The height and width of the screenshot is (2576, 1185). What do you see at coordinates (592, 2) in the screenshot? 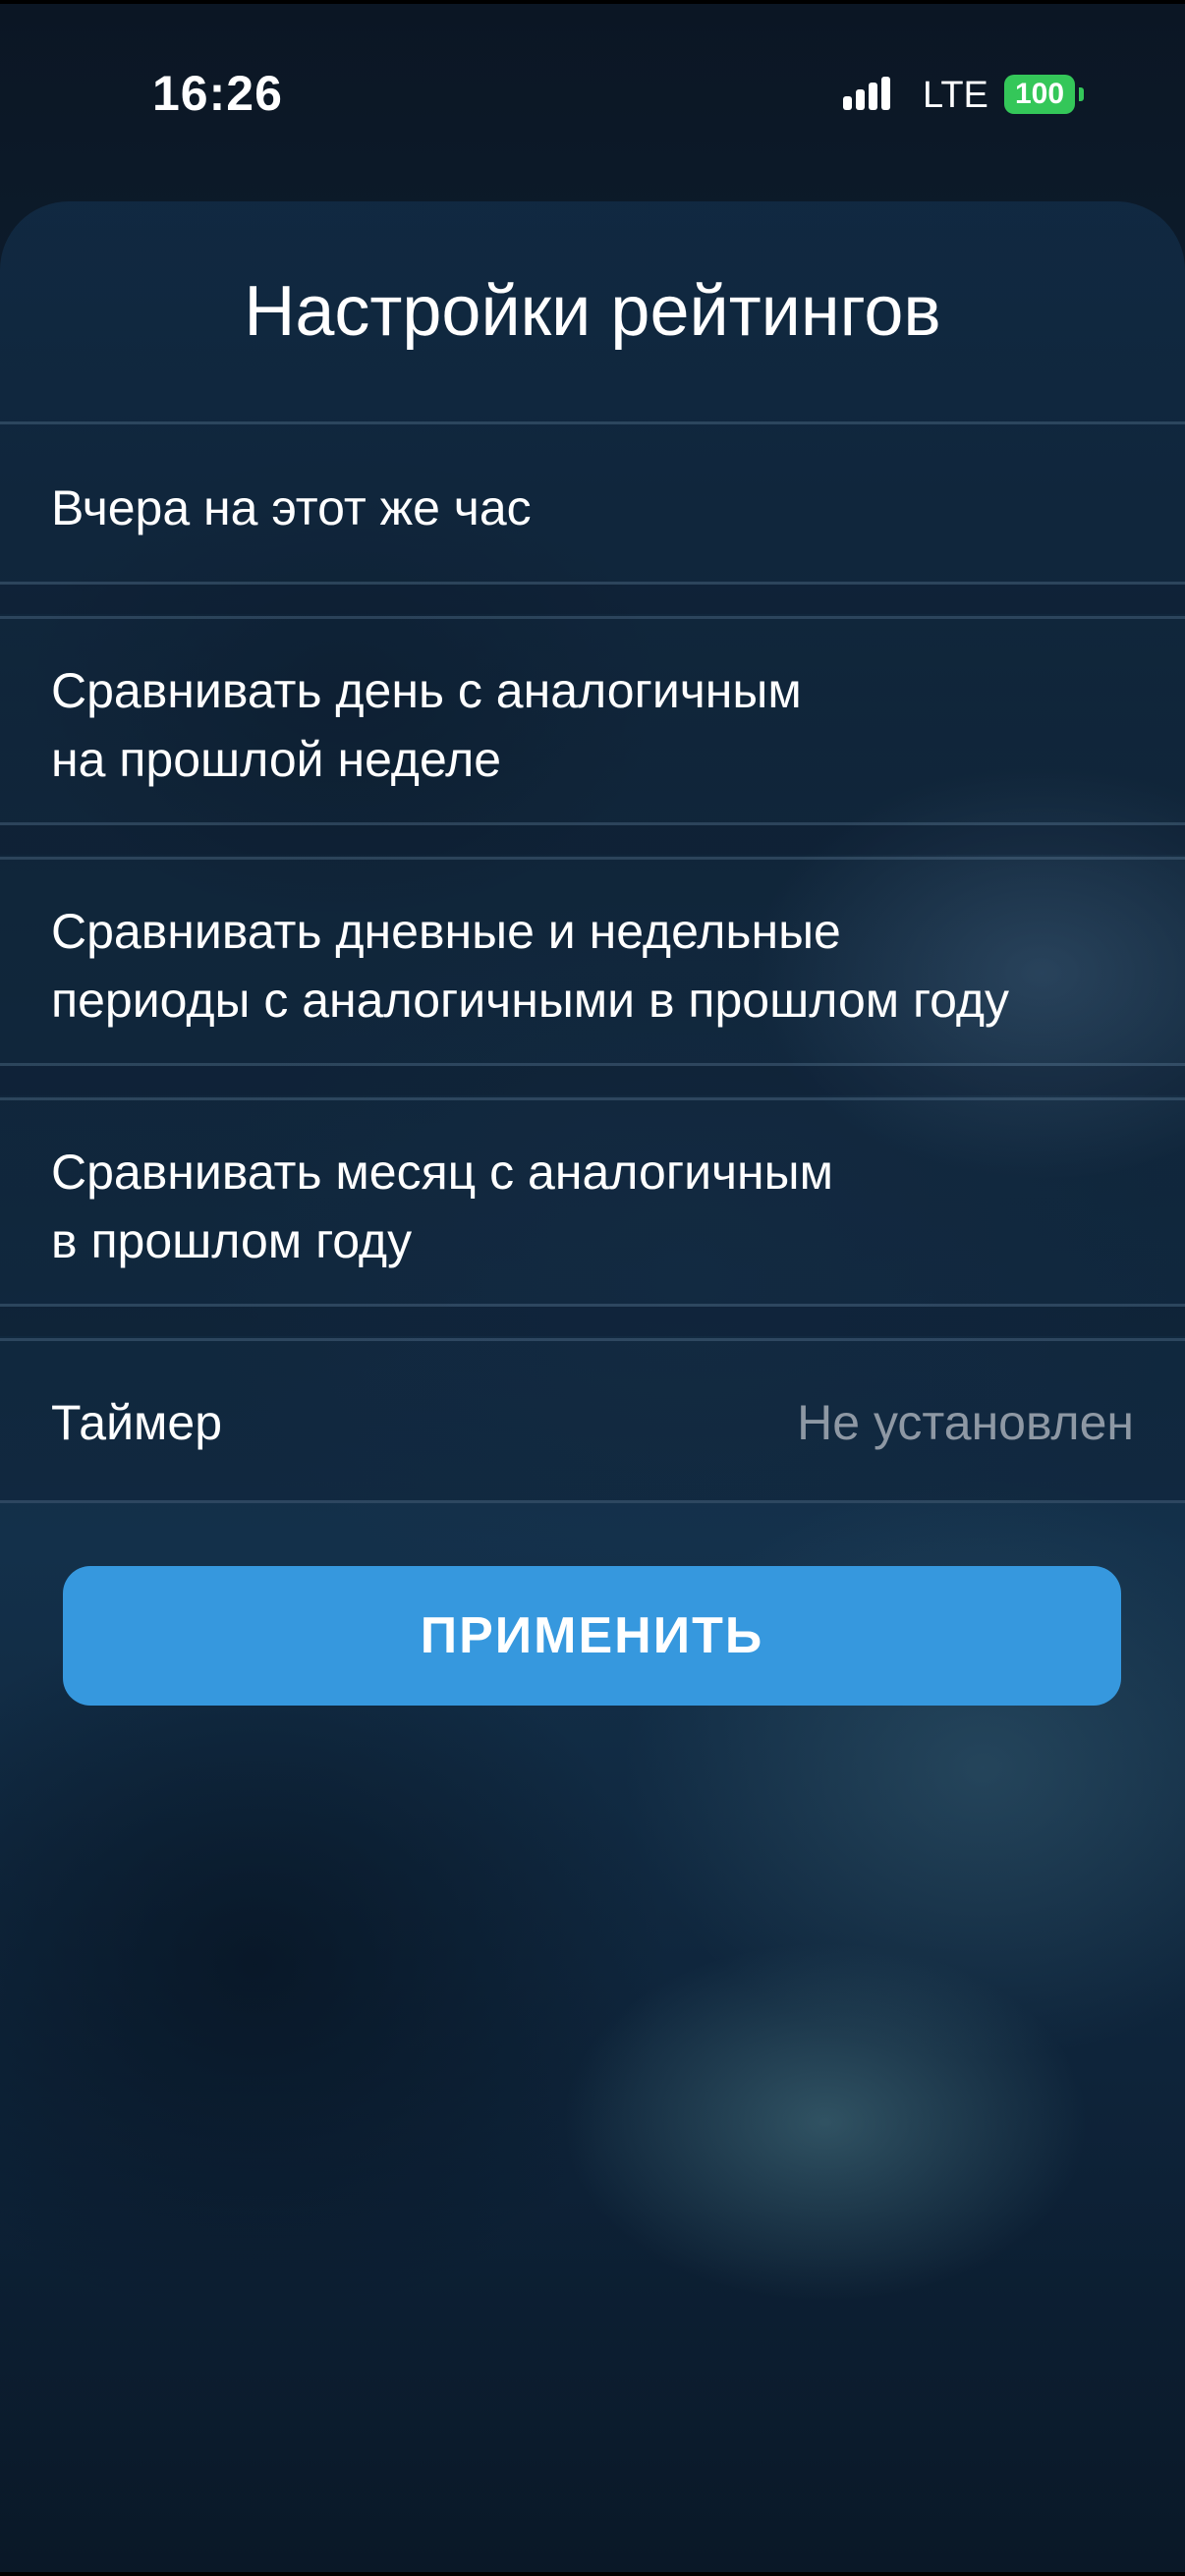
I see `screen-edge-top` at bounding box center [592, 2].